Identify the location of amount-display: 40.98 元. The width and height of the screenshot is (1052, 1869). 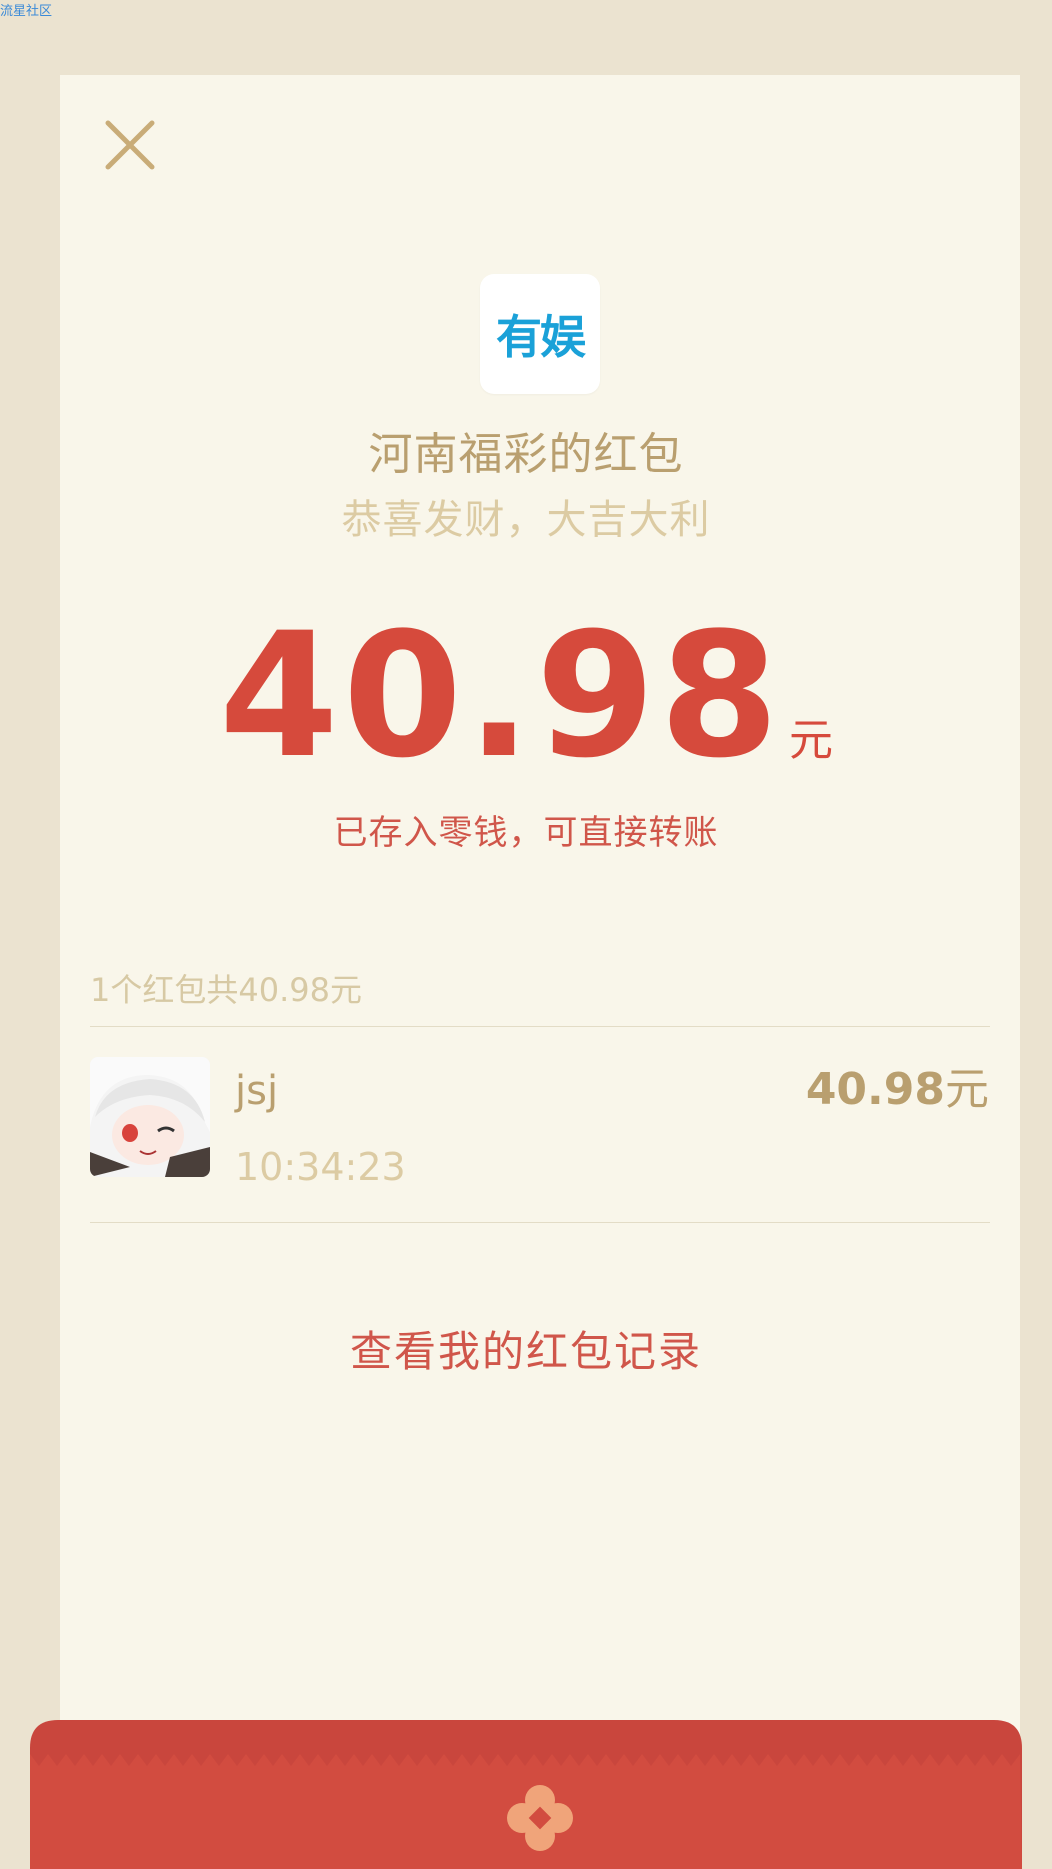
(526, 696).